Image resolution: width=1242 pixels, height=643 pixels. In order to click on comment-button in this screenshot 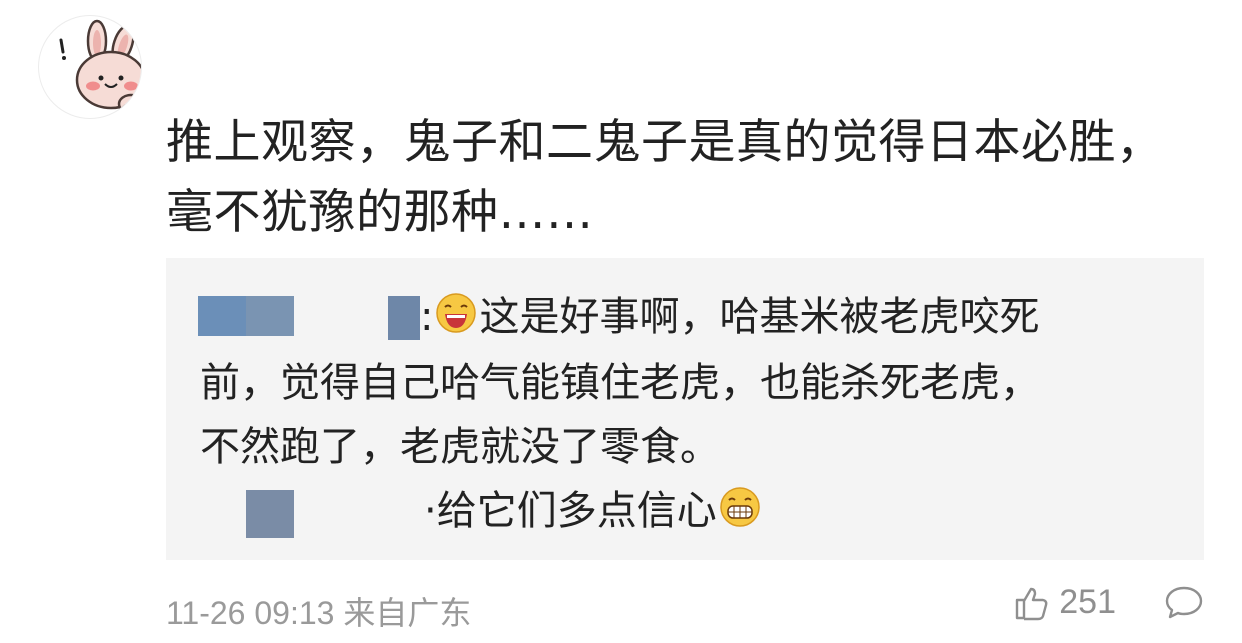, I will do `click(1184, 603)`.